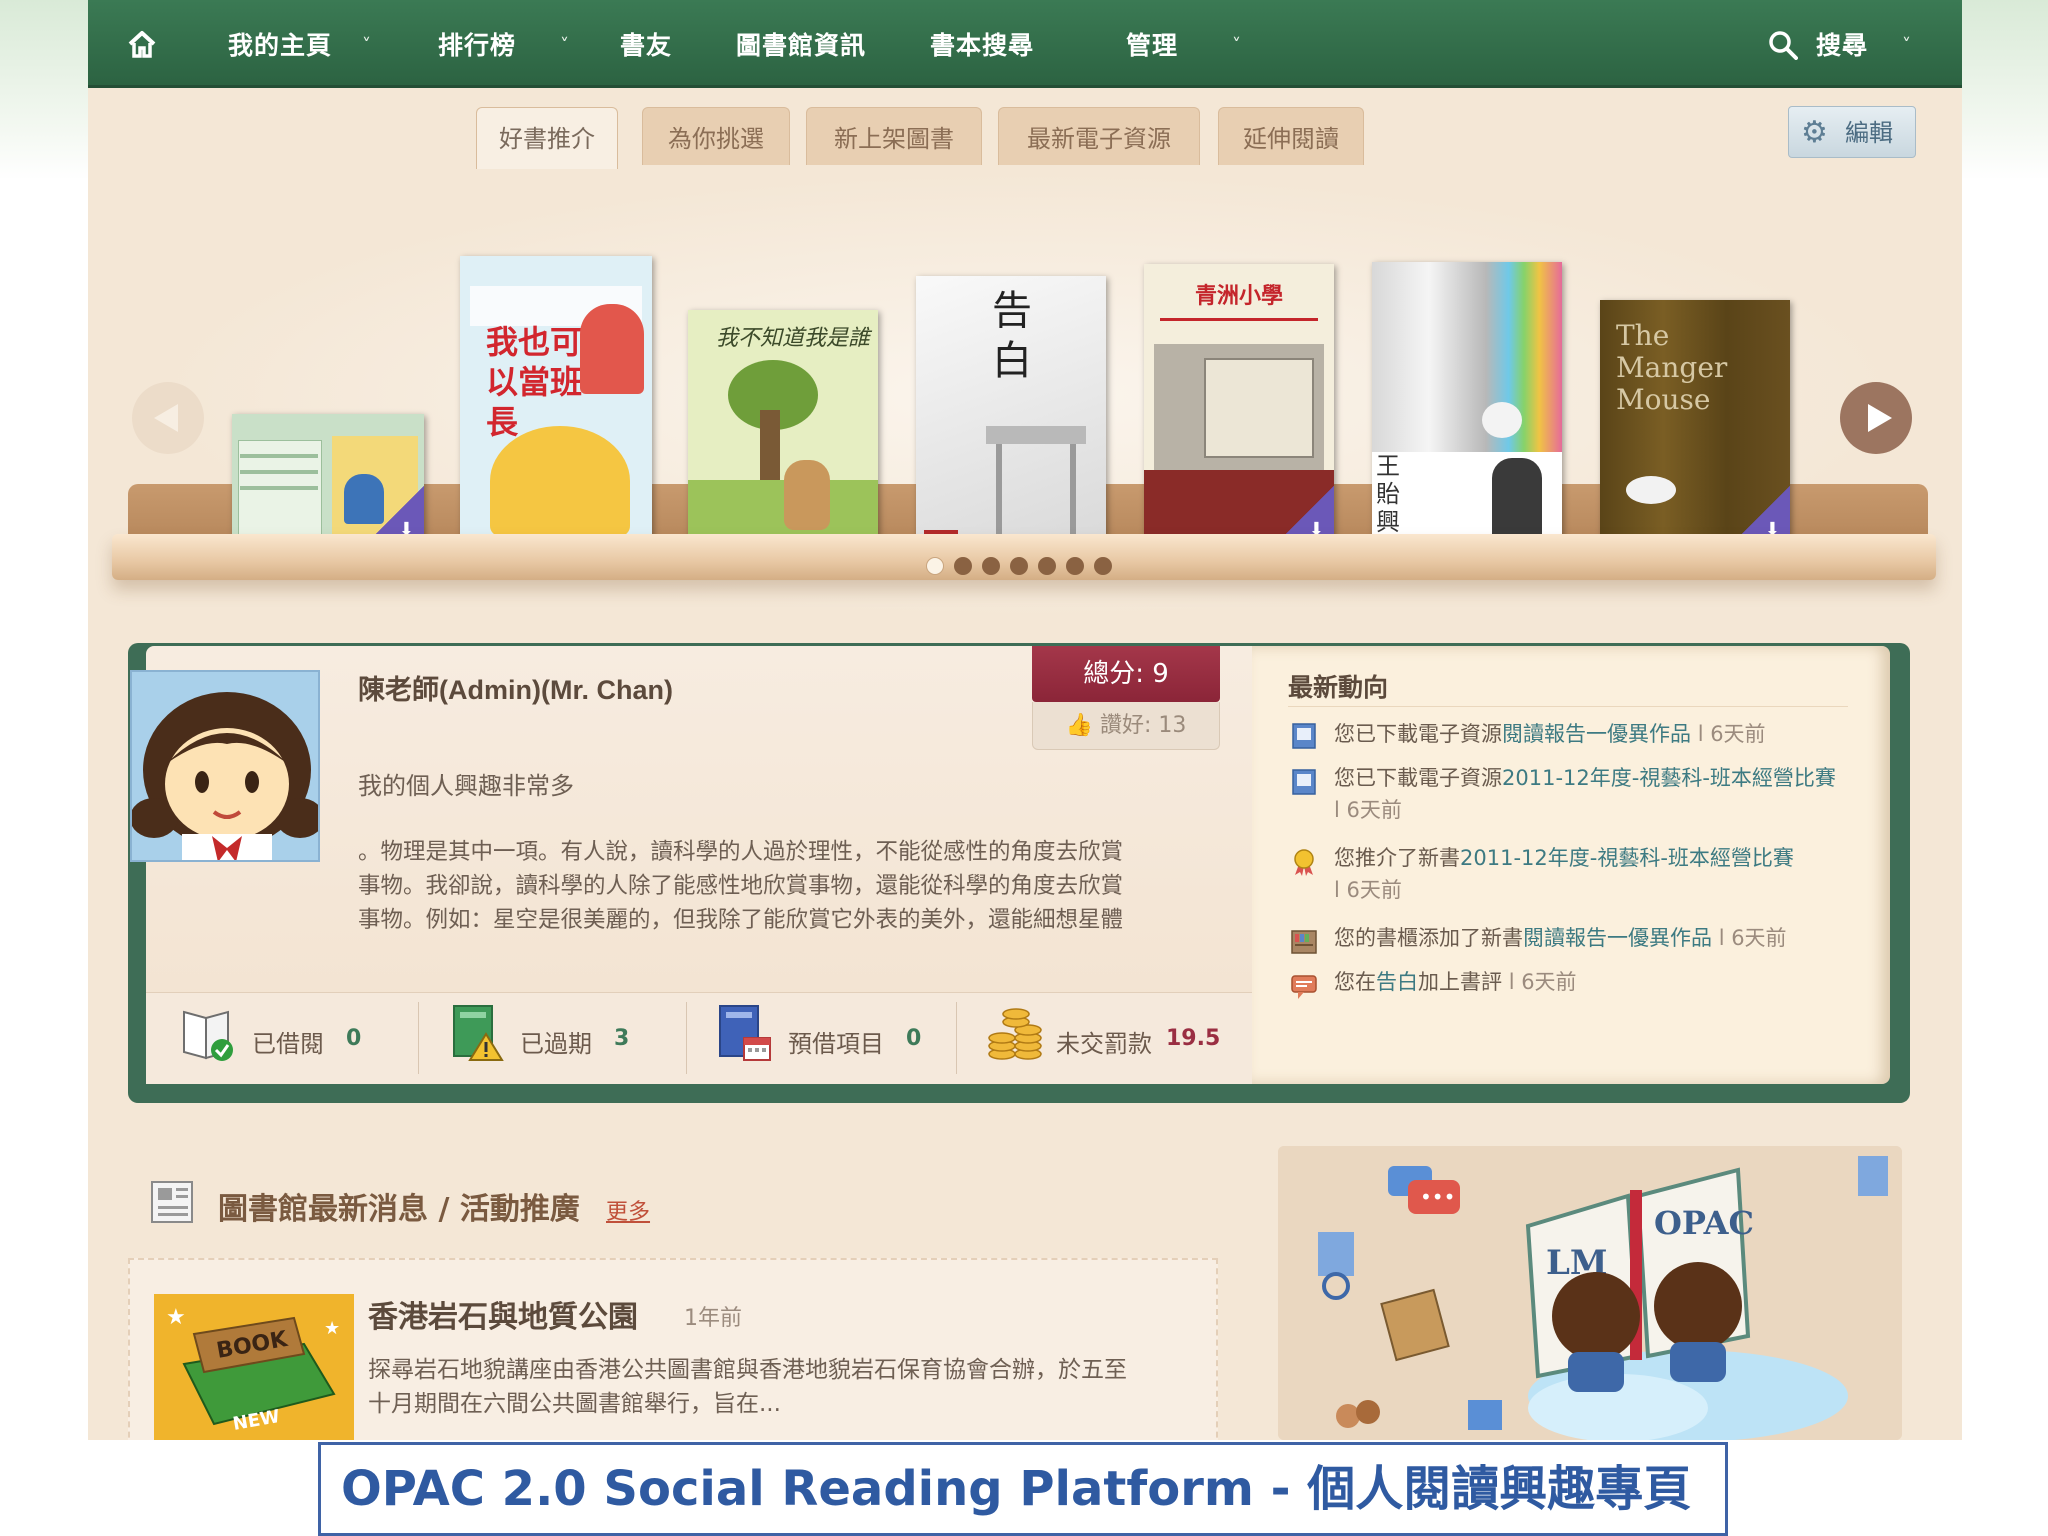 The image size is (2048, 1536). Describe the element at coordinates (982, 44) in the screenshot. I see `nav-book-search: 書本搜尋` at that location.